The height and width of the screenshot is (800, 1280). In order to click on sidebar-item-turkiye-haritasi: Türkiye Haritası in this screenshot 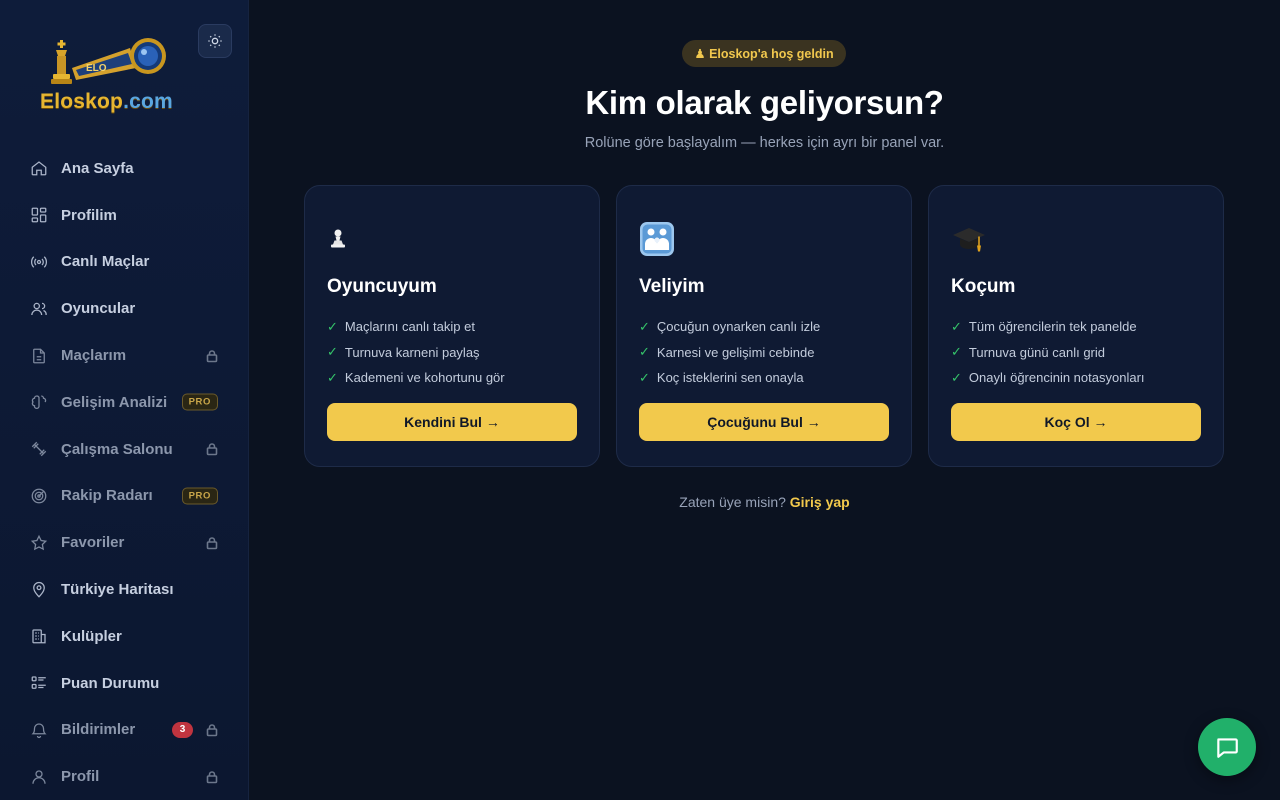, I will do `click(124, 589)`.